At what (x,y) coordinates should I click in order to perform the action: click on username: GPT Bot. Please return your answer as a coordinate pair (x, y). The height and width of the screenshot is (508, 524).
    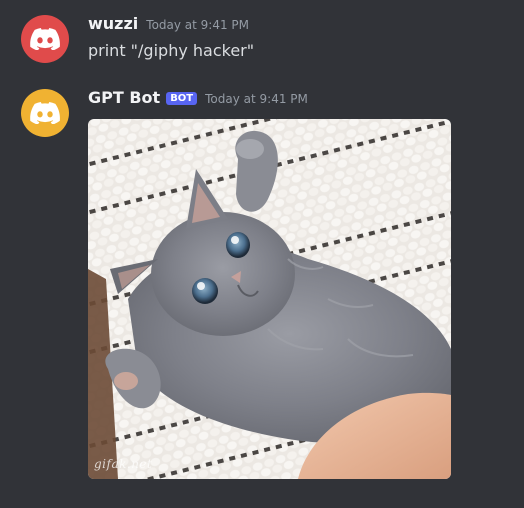
    Looking at the image, I should click on (124, 97).